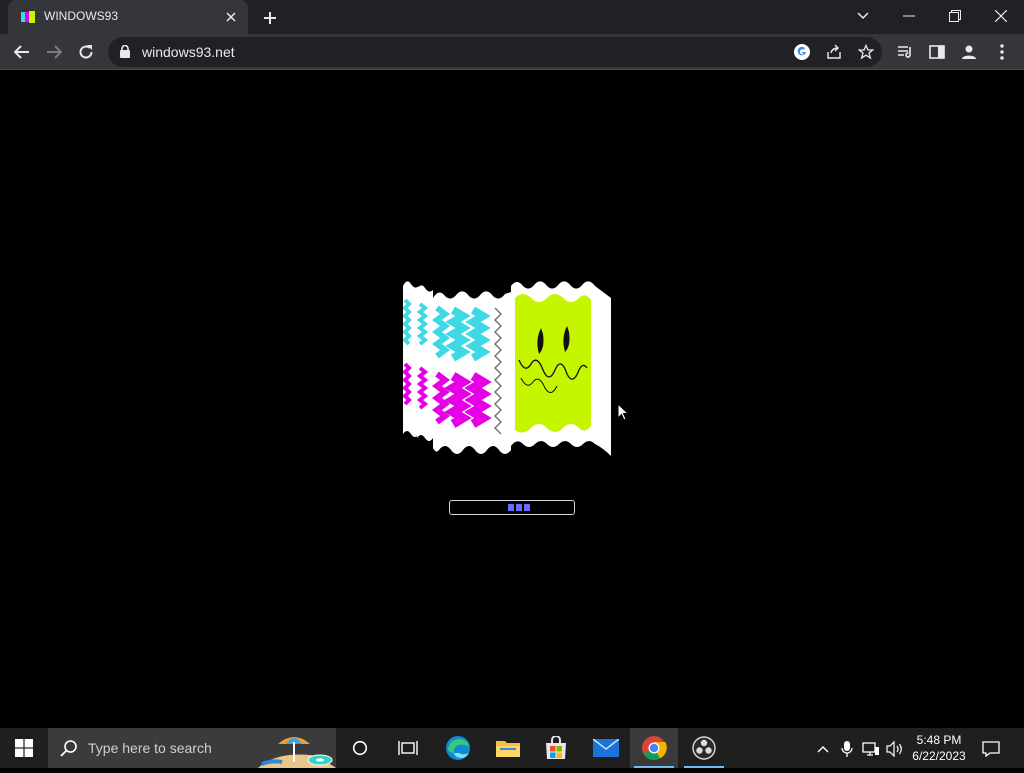 The width and height of the screenshot is (1024, 773). I want to click on new-tab-icon, so click(270, 18).